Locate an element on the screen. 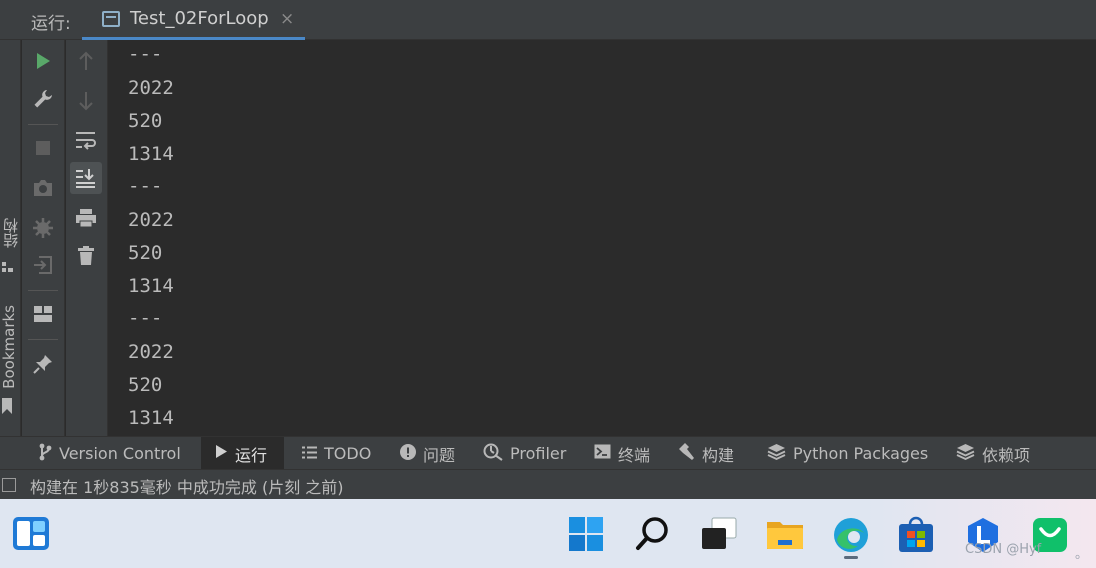 Image resolution: width=1096 pixels, height=568 pixels. info-icon is located at coordinates (408, 453).